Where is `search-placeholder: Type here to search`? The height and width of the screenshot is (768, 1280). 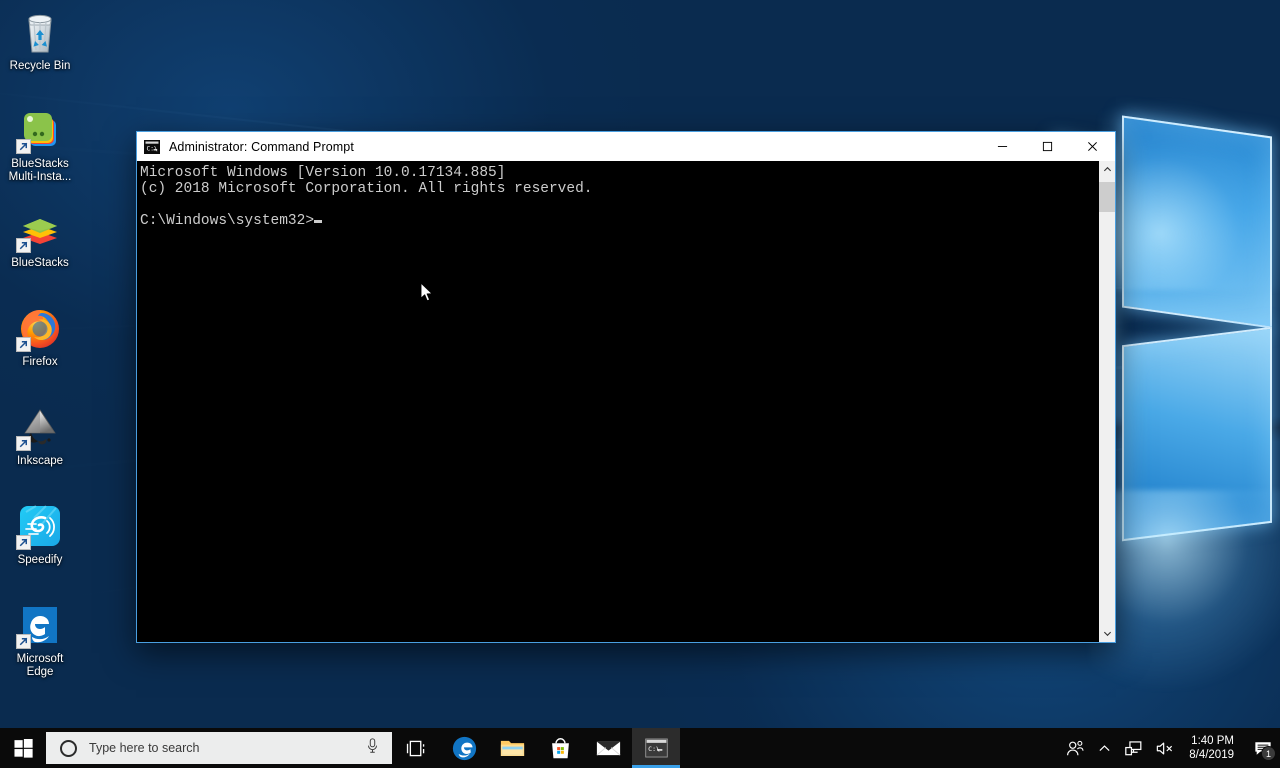 search-placeholder: Type here to search is located at coordinates (144, 748).